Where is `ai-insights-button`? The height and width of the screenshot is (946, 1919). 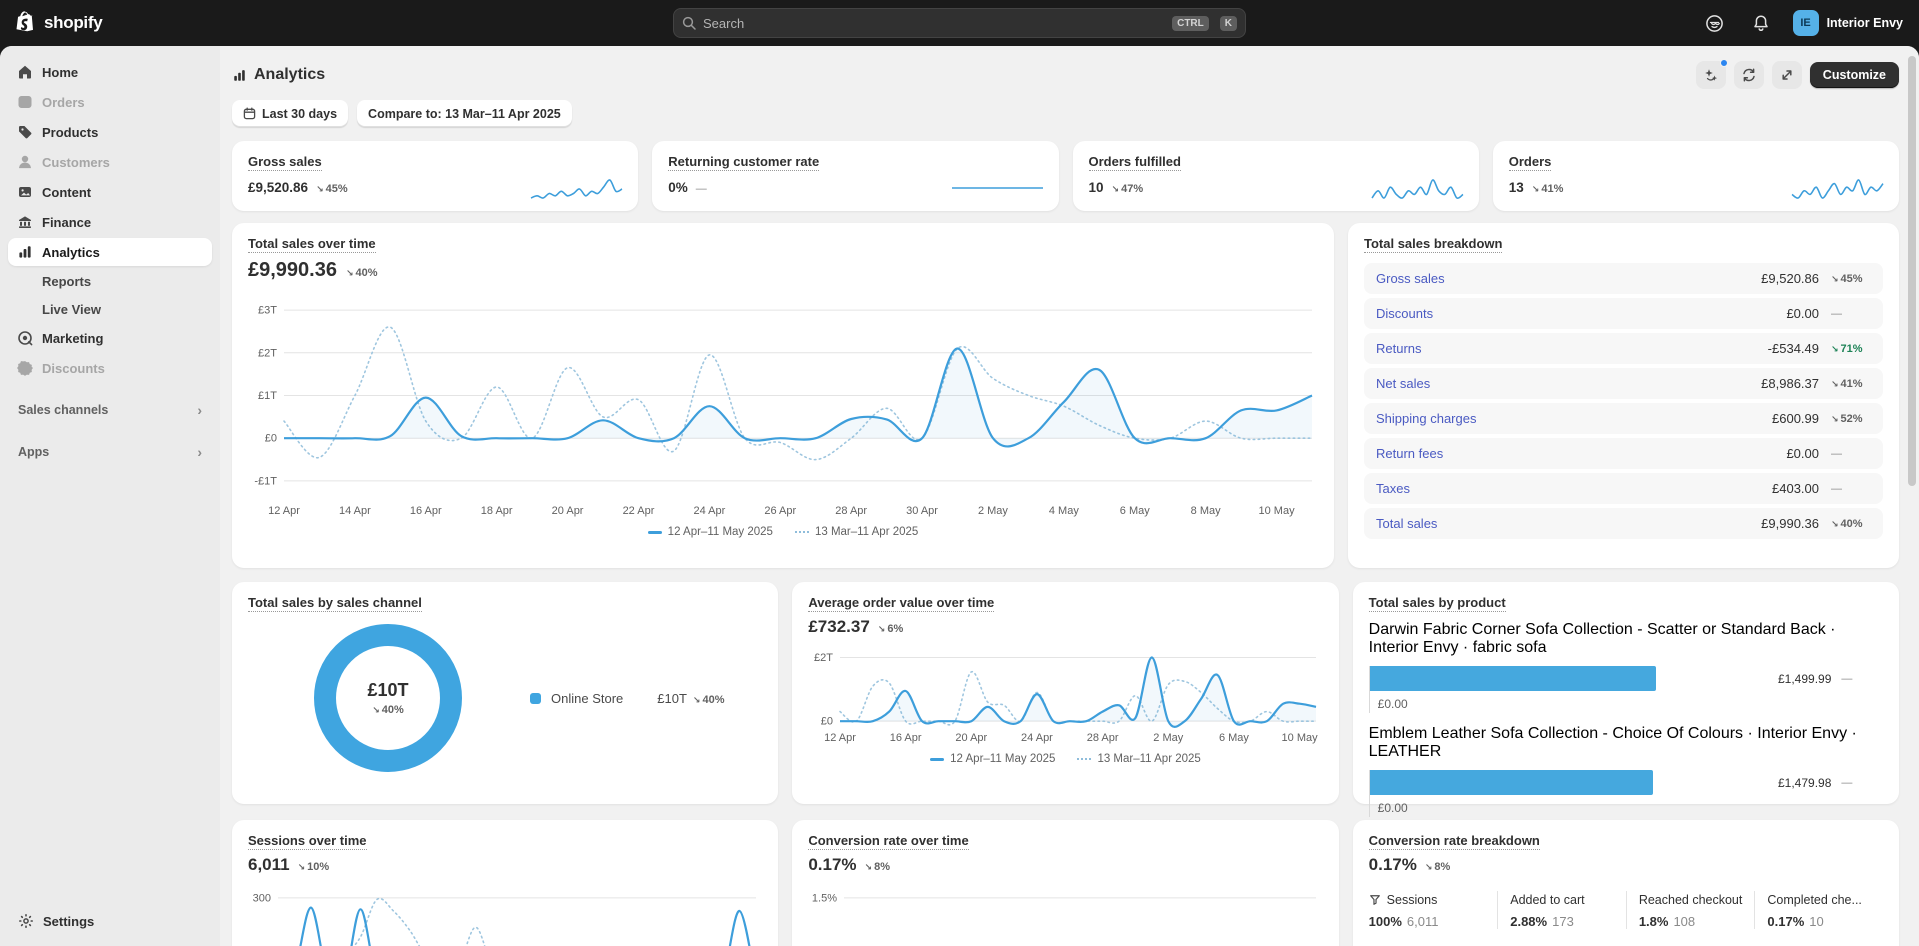
ai-insights-button is located at coordinates (1711, 74).